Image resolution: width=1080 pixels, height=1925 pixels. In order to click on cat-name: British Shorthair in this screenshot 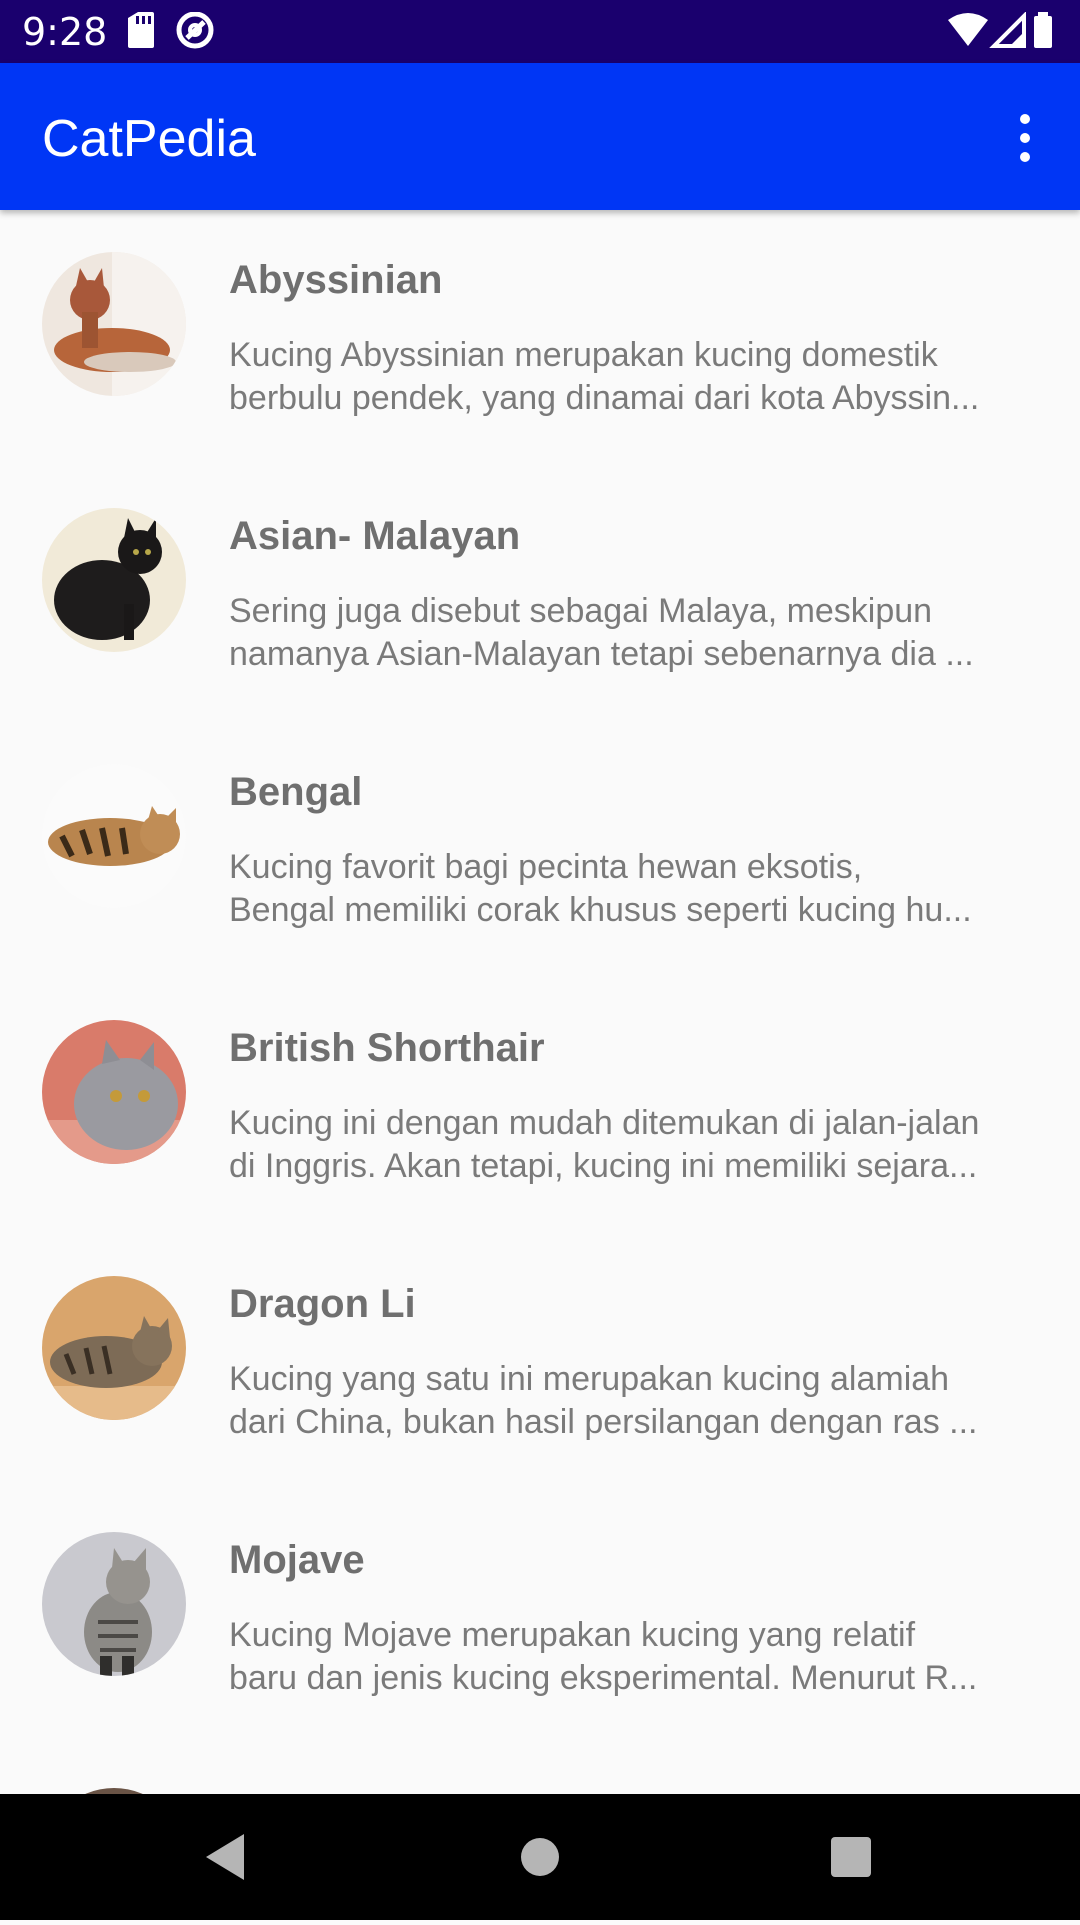, I will do `click(387, 1048)`.